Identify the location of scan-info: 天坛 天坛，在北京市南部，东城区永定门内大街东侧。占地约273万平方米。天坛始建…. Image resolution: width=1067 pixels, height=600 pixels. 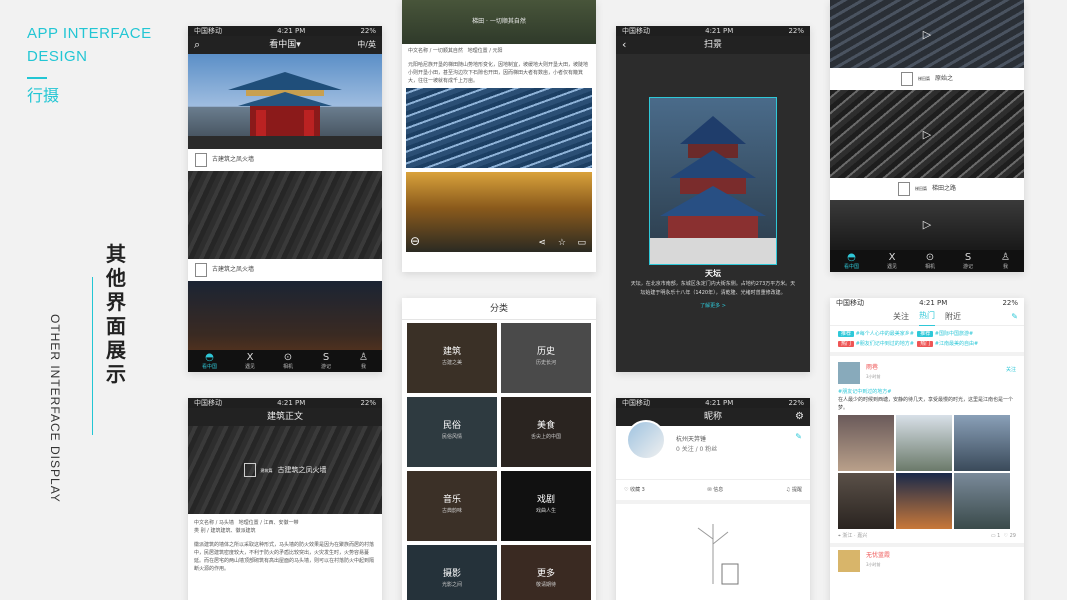
(713, 289).